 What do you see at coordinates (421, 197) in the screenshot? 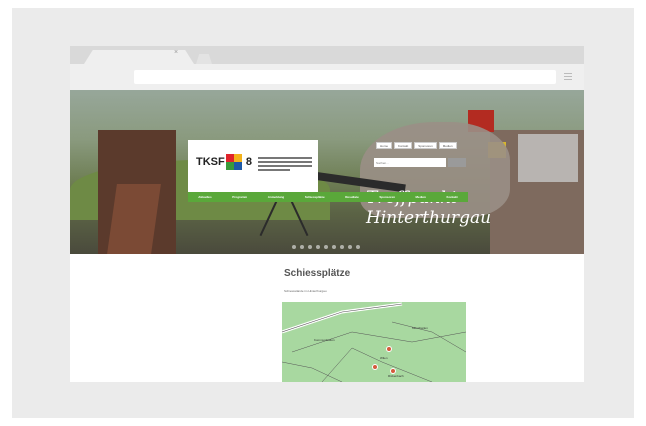
I see `nav-item: Medien` at bounding box center [421, 197].